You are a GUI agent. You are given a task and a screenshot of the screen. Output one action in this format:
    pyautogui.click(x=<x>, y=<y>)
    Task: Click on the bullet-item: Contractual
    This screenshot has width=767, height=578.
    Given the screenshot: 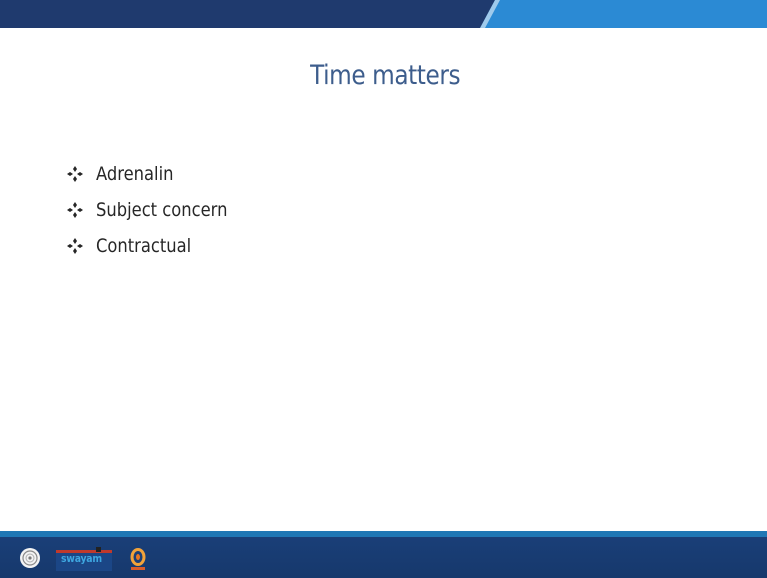 What is the action you would take?
    pyautogui.click(x=157, y=246)
    